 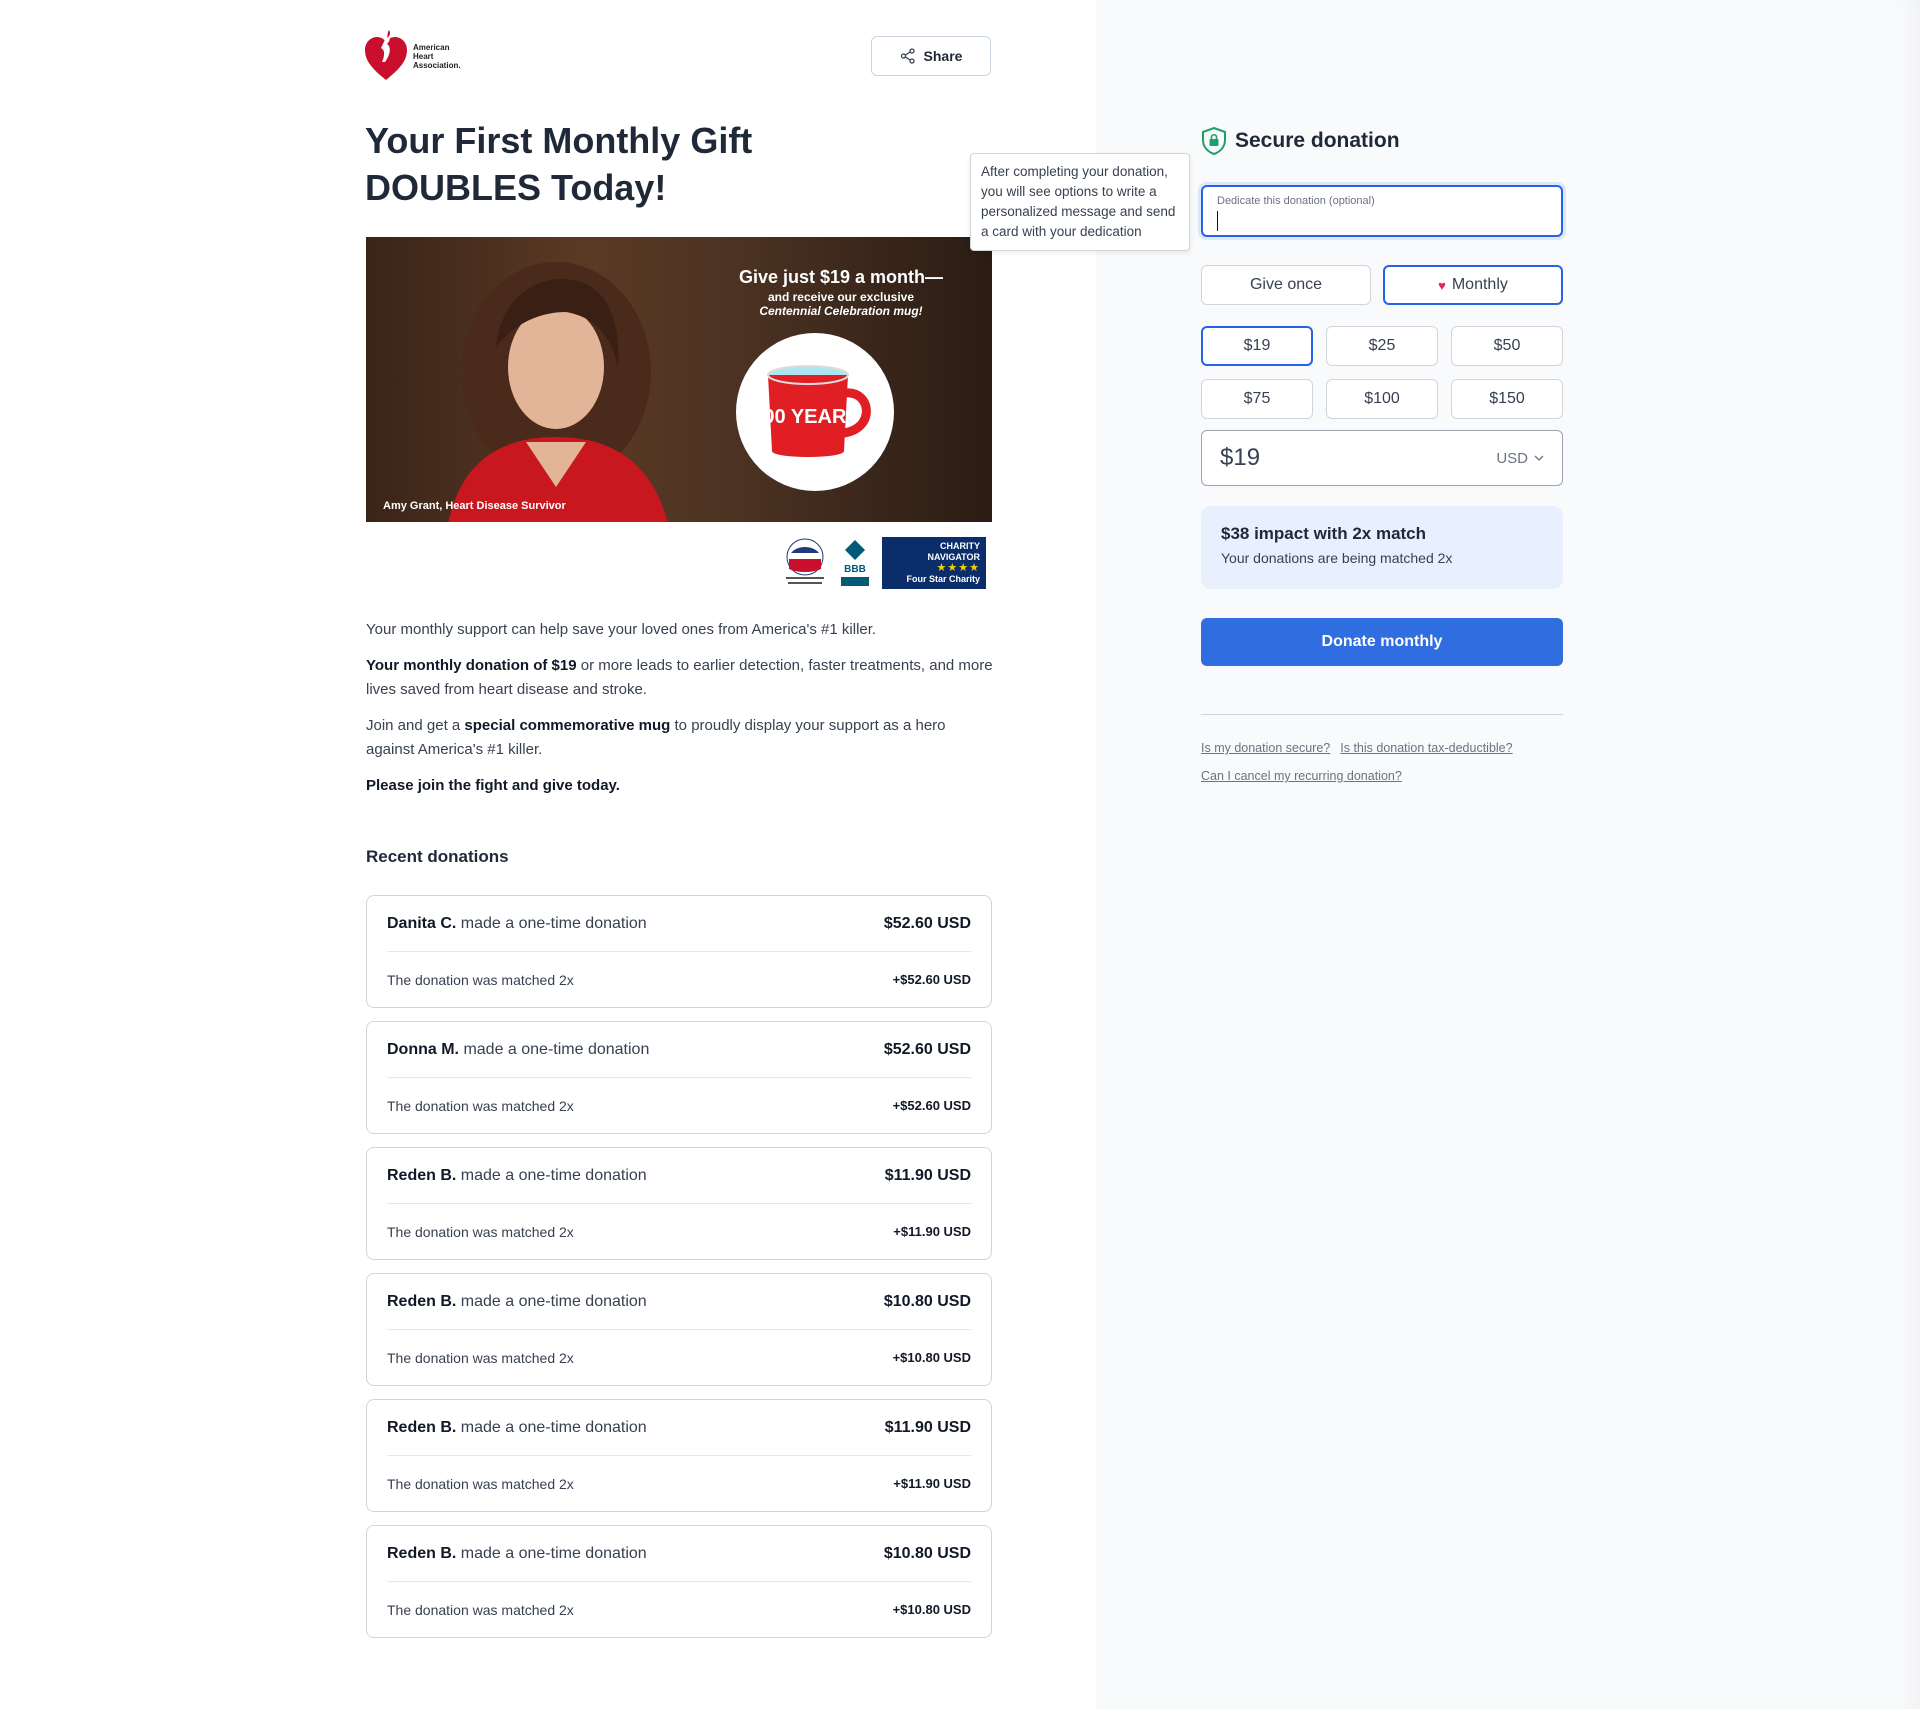 I want to click on secure-donation-heading: Secure donation, so click(x=1300, y=141).